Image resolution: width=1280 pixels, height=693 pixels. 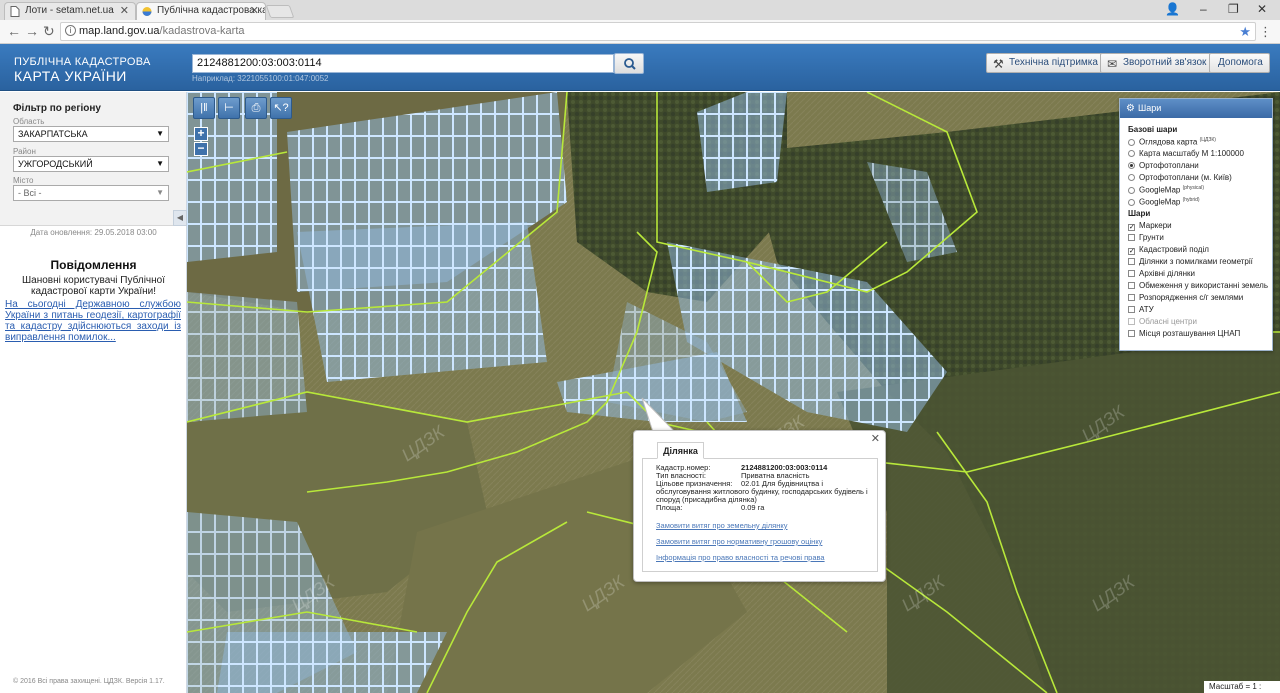 I want to click on info-icon: i, so click(x=70, y=30).